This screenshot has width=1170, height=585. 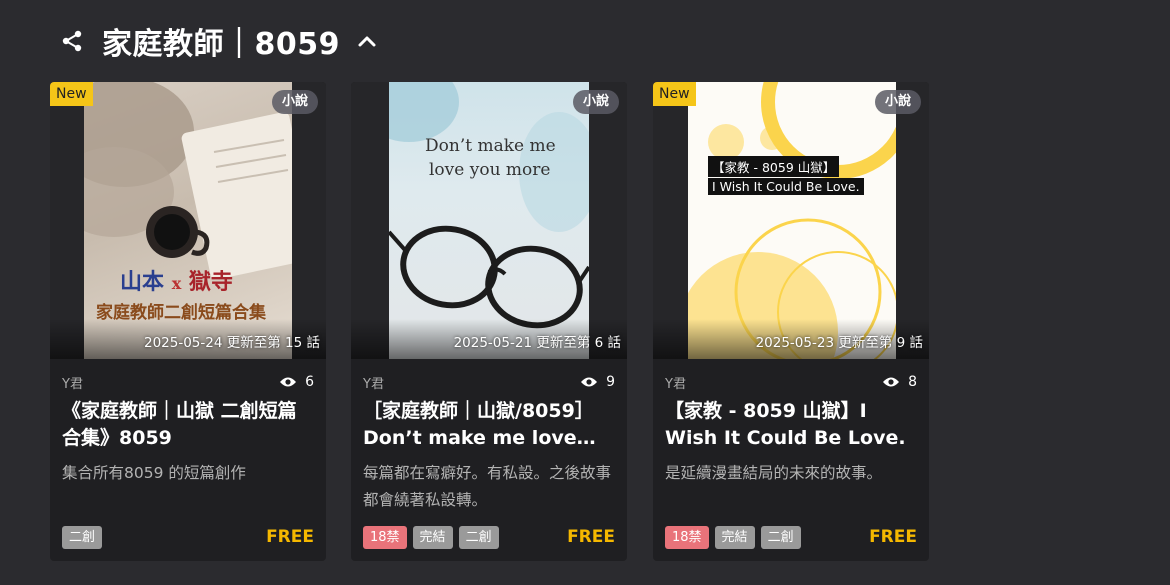 What do you see at coordinates (367, 41) in the screenshot?
I see `chevron-up-icon` at bounding box center [367, 41].